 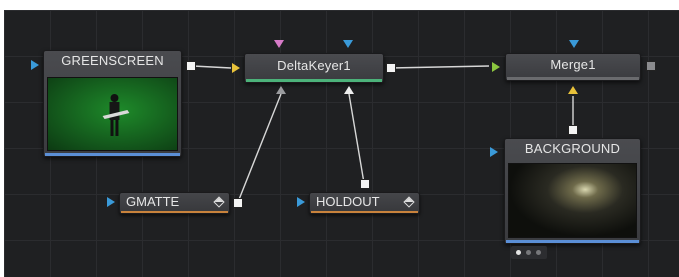 I want to click on gmatte-node: GMATTE, so click(x=174, y=203).